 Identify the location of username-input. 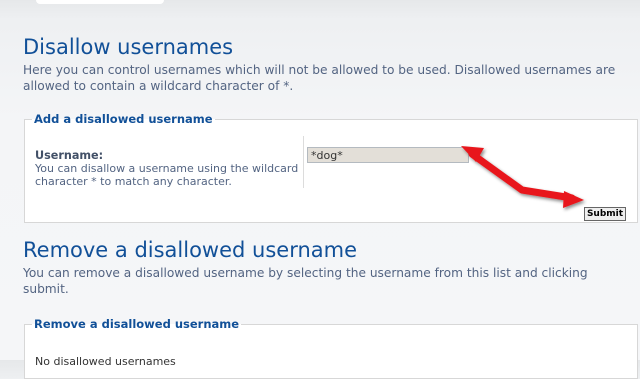
(388, 155).